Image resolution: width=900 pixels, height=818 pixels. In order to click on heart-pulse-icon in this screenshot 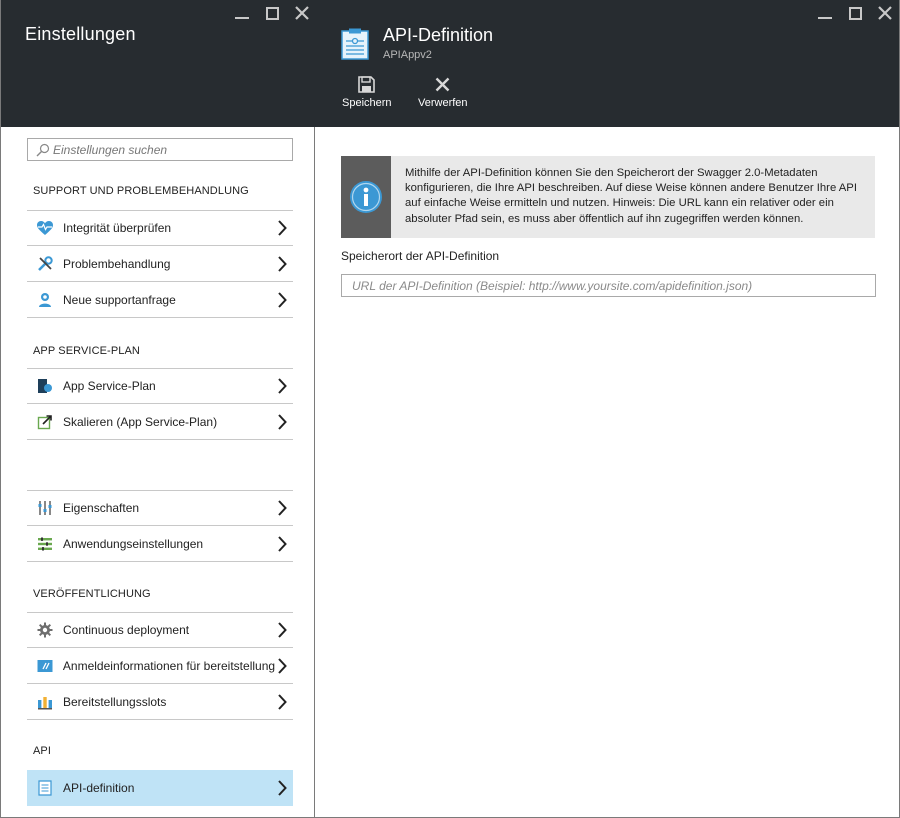, I will do `click(45, 228)`.